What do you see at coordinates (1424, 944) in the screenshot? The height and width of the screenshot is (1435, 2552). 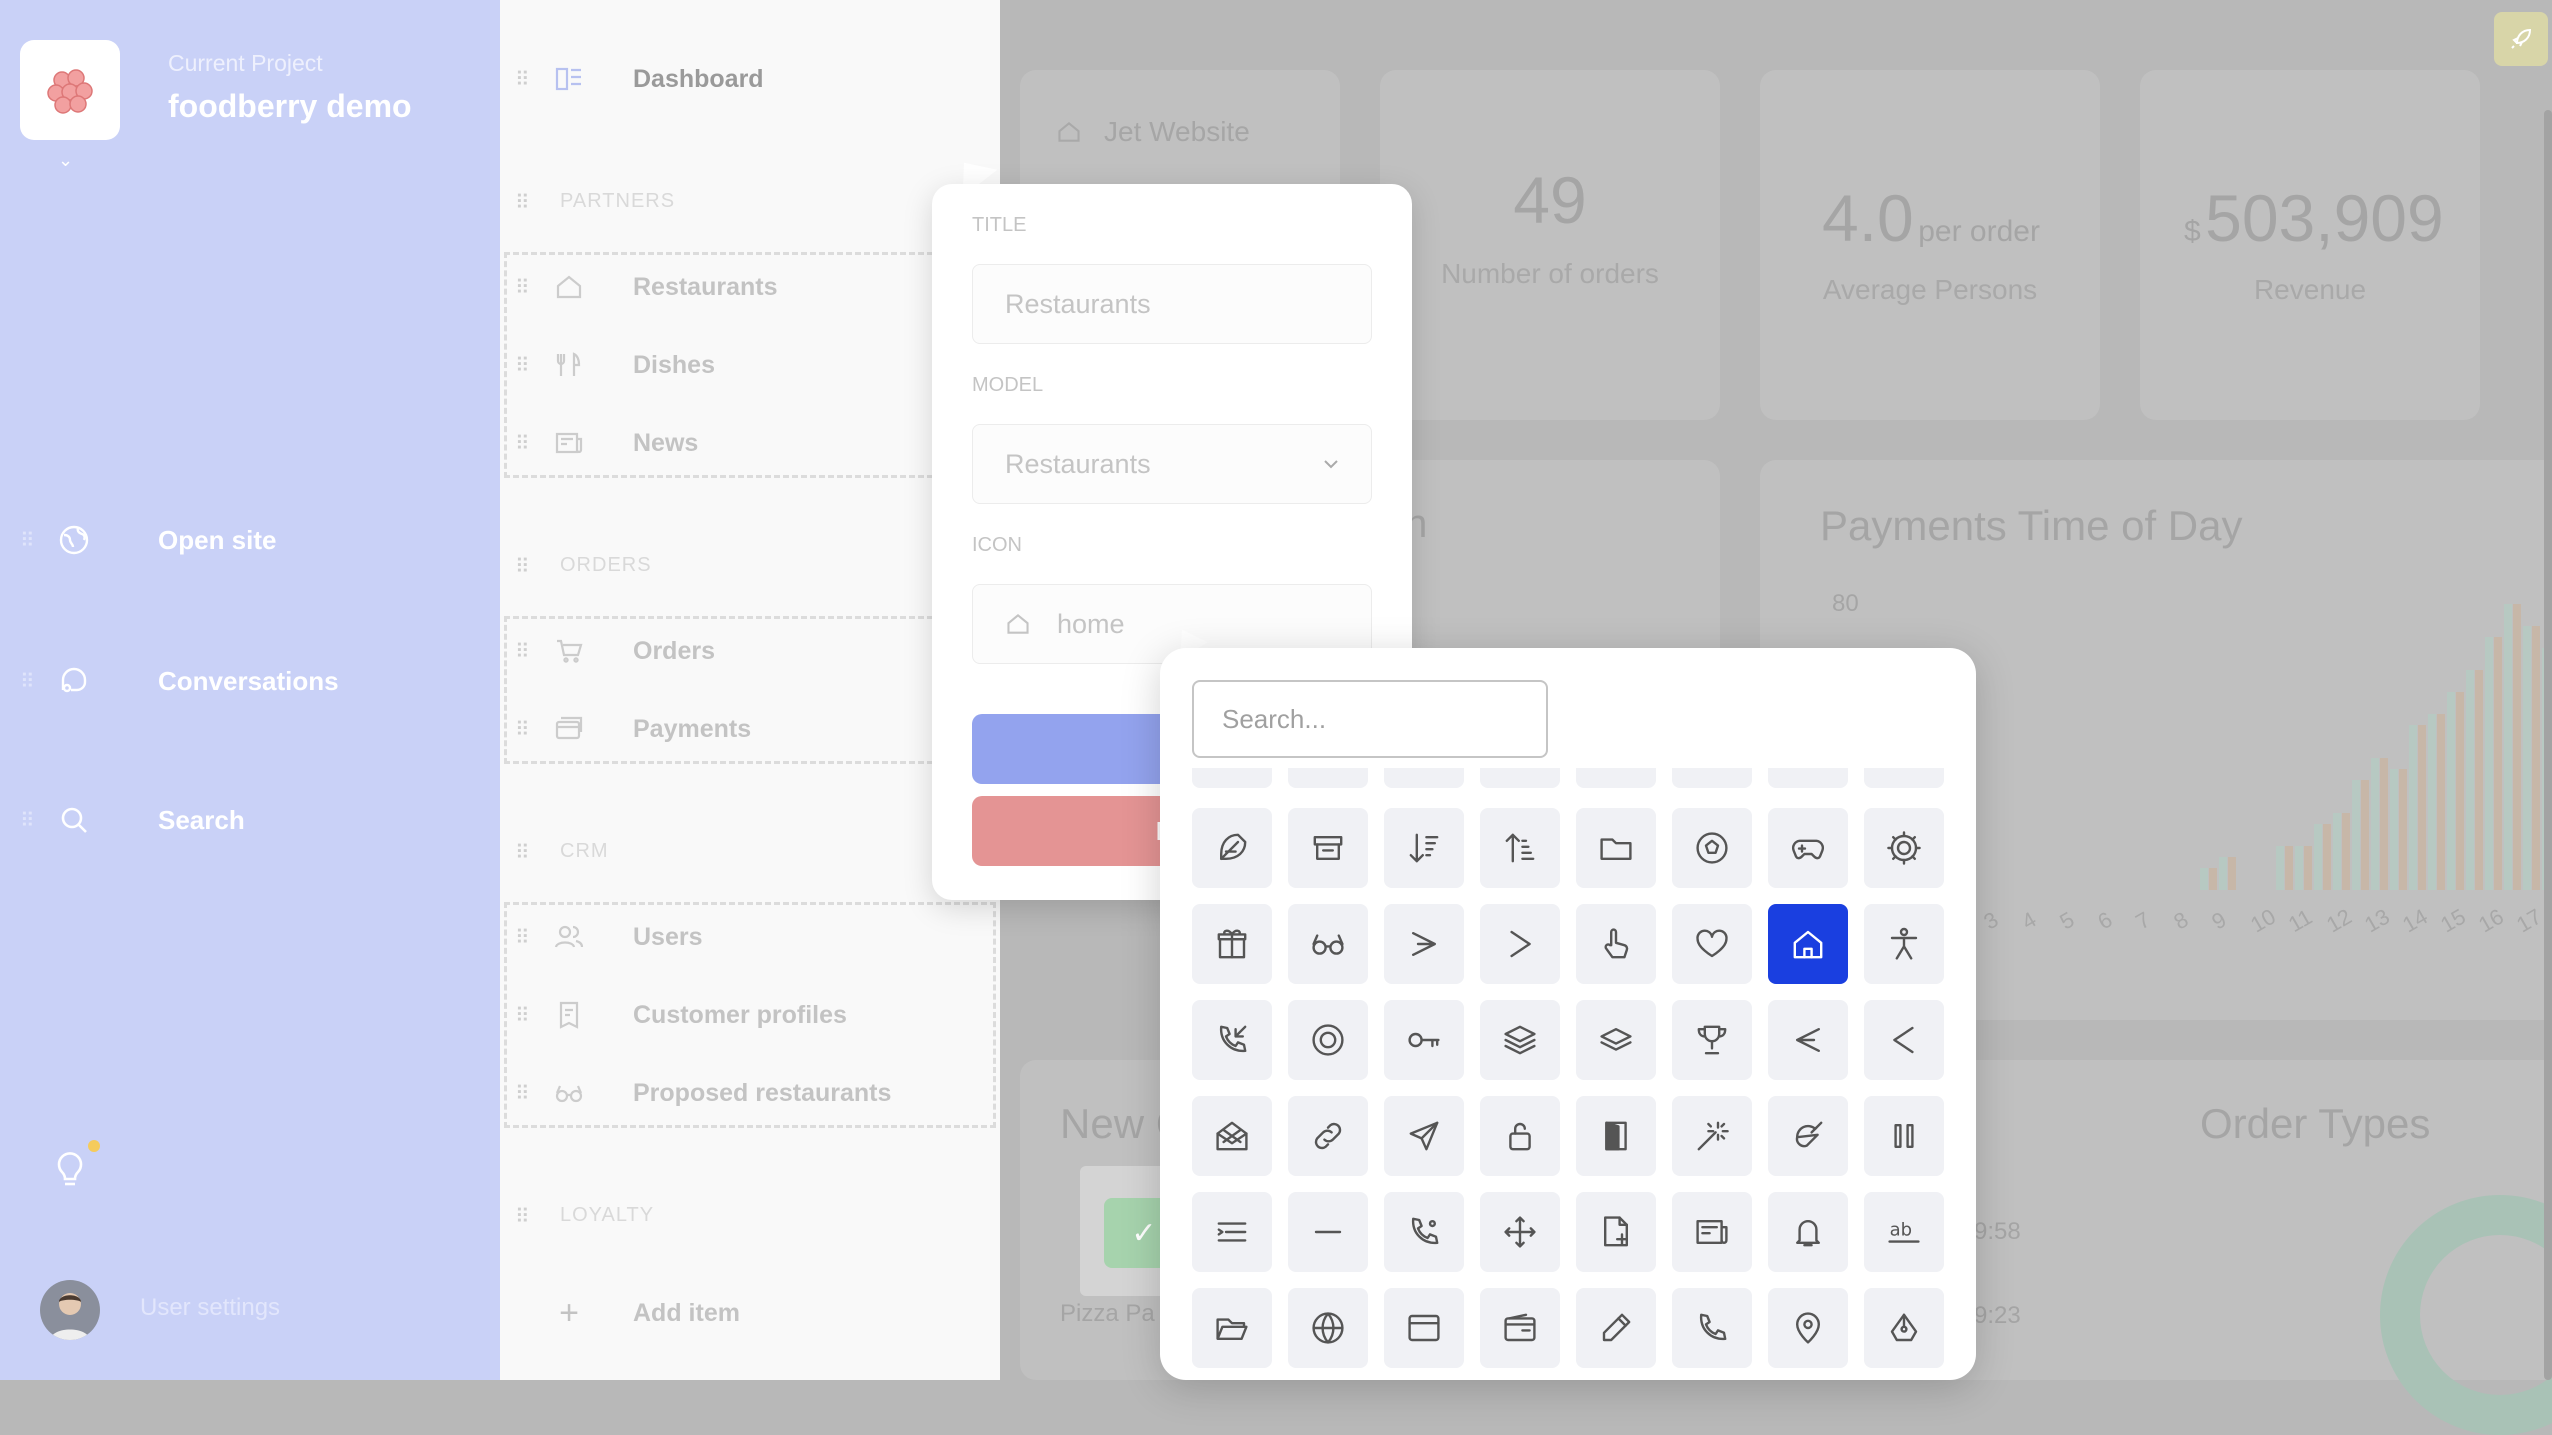 I see `icon-option-chevron-right-double` at bounding box center [1424, 944].